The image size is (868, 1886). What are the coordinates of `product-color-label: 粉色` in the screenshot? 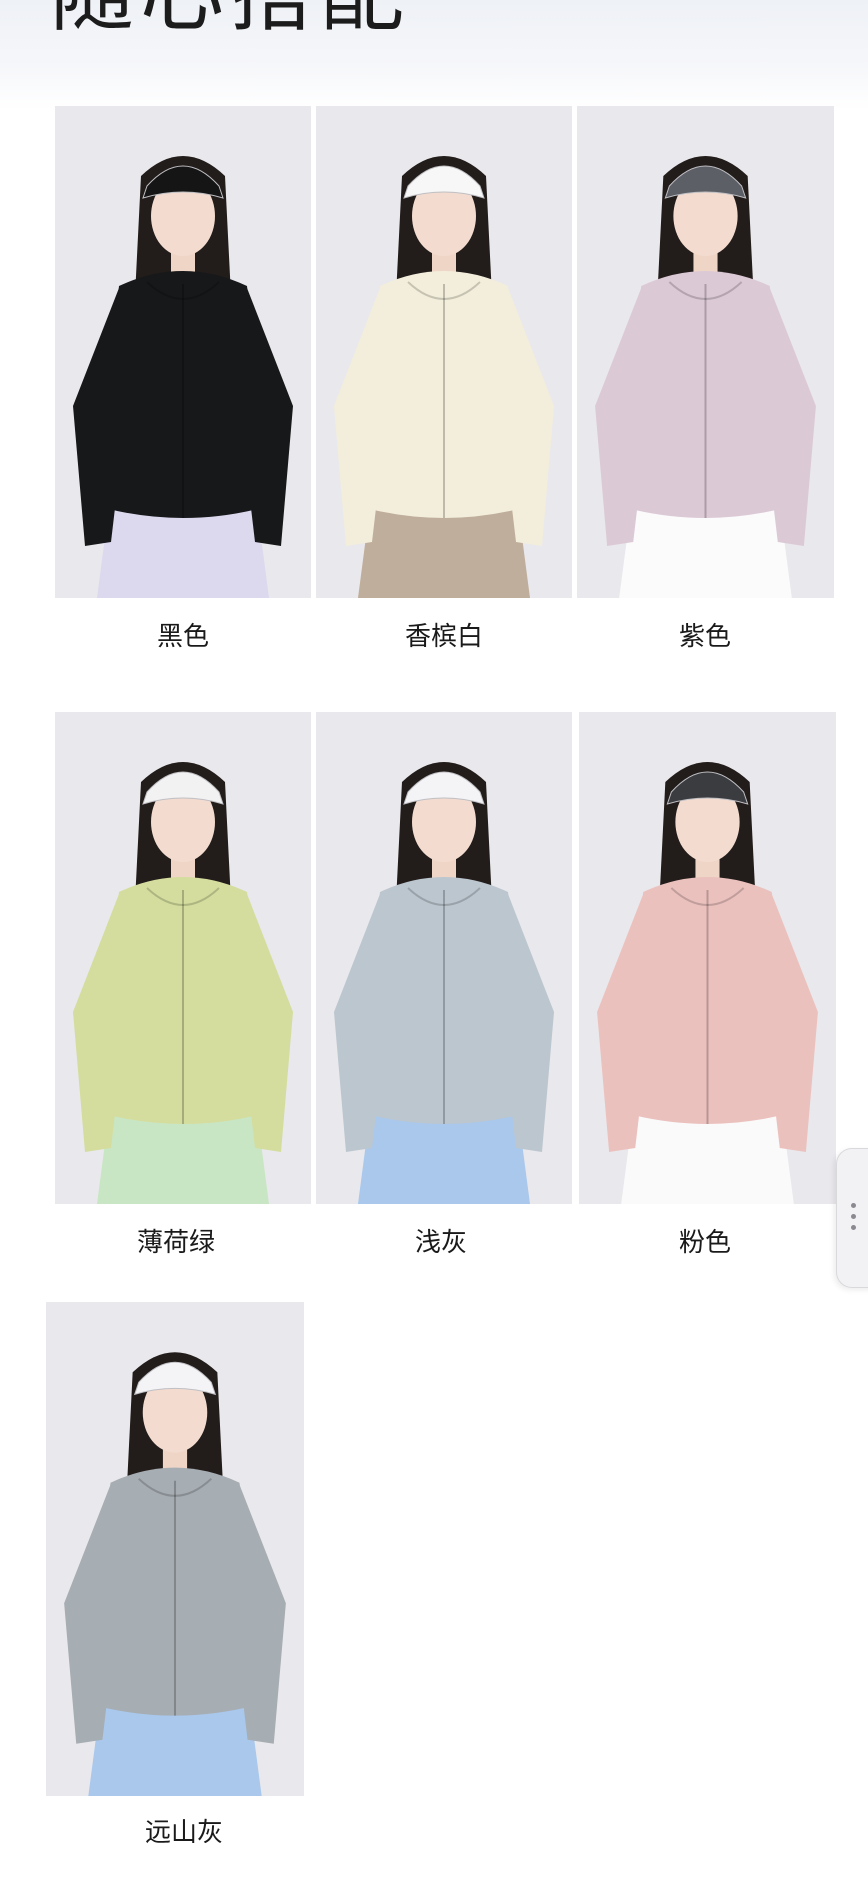 It's located at (704, 1243).